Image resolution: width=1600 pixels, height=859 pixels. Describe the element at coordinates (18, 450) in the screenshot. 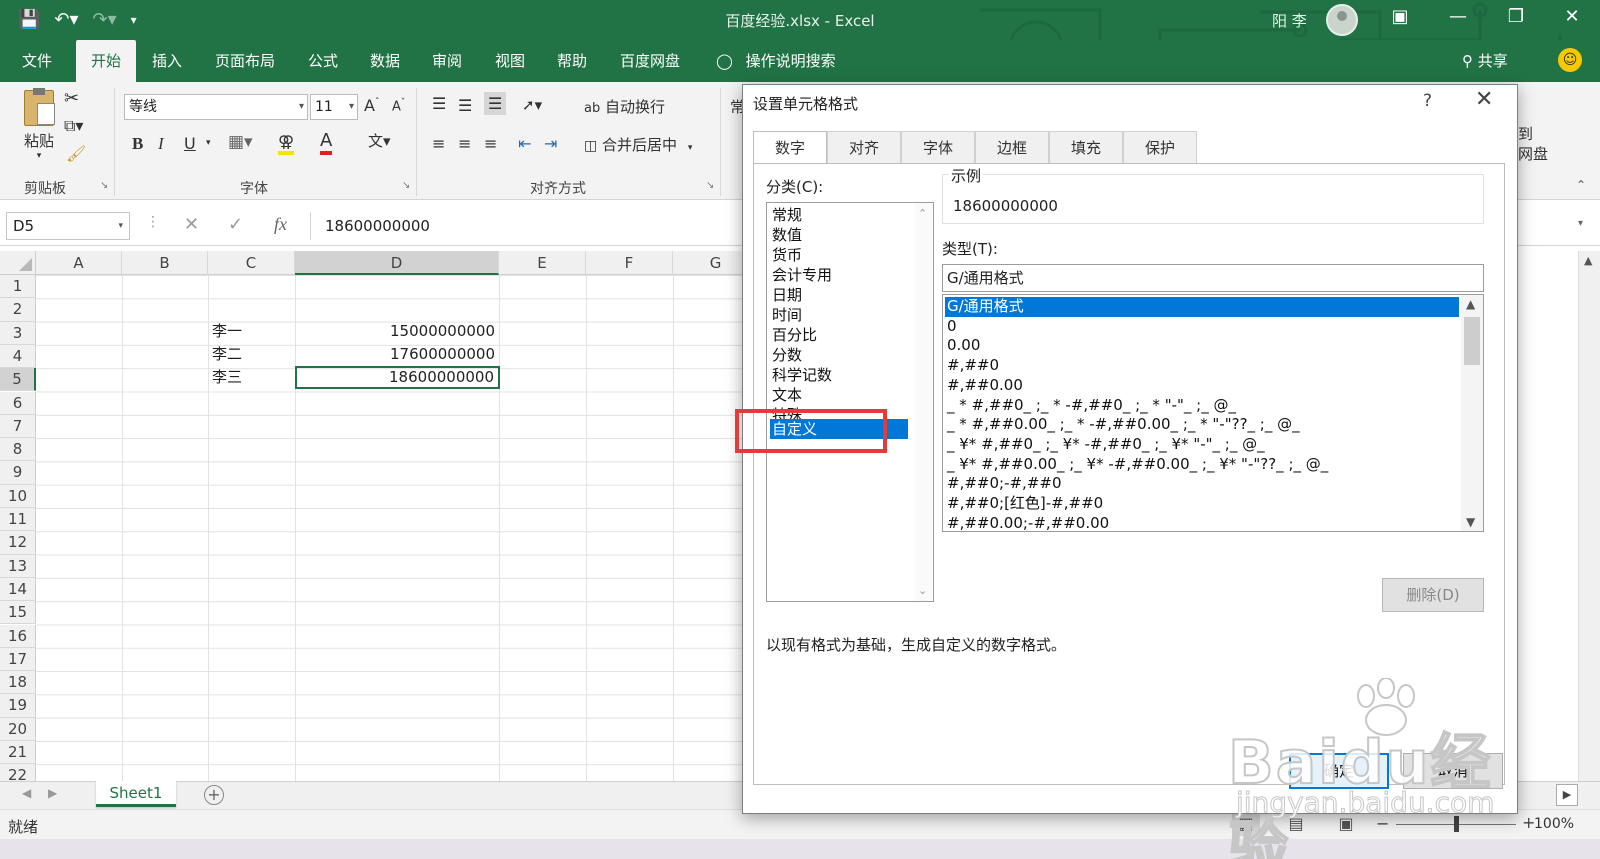

I see `row-header: 8` at that location.